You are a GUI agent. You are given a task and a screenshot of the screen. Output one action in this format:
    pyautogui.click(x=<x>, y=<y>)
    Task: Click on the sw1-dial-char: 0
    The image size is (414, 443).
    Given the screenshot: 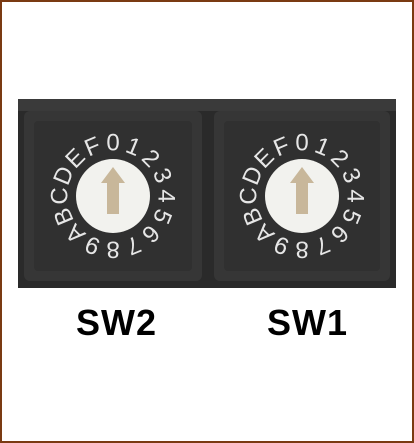 What is the action you would take?
    pyautogui.click(x=301, y=143)
    